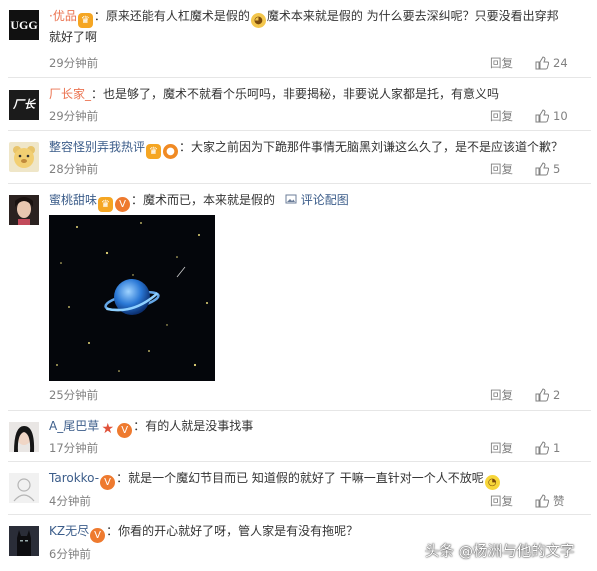 The height and width of the screenshot is (571, 597). Describe the element at coordinates (171, 151) in the screenshot. I see `fan-badge-icon: ●` at that location.